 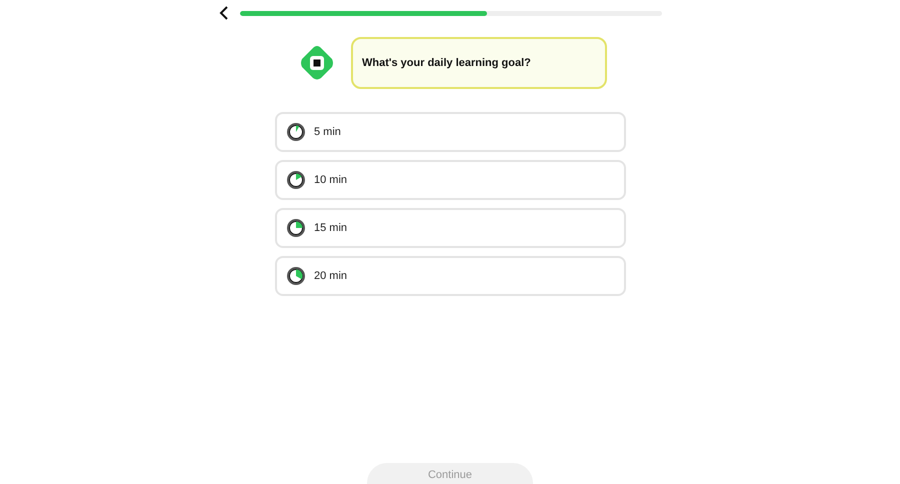 What do you see at coordinates (450, 180) in the screenshot?
I see `goal-option: 10 min` at bounding box center [450, 180].